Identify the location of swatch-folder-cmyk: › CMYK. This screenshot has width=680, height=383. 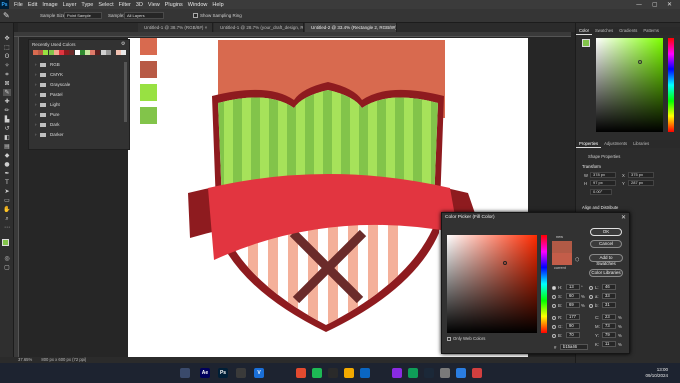
(77, 74).